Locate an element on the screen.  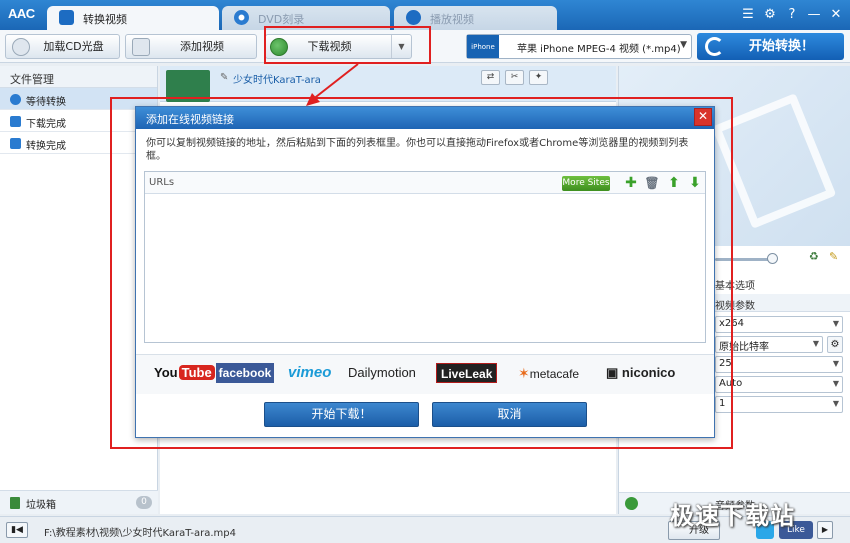
facebook-logo: facebook is located at coordinates (245, 373).